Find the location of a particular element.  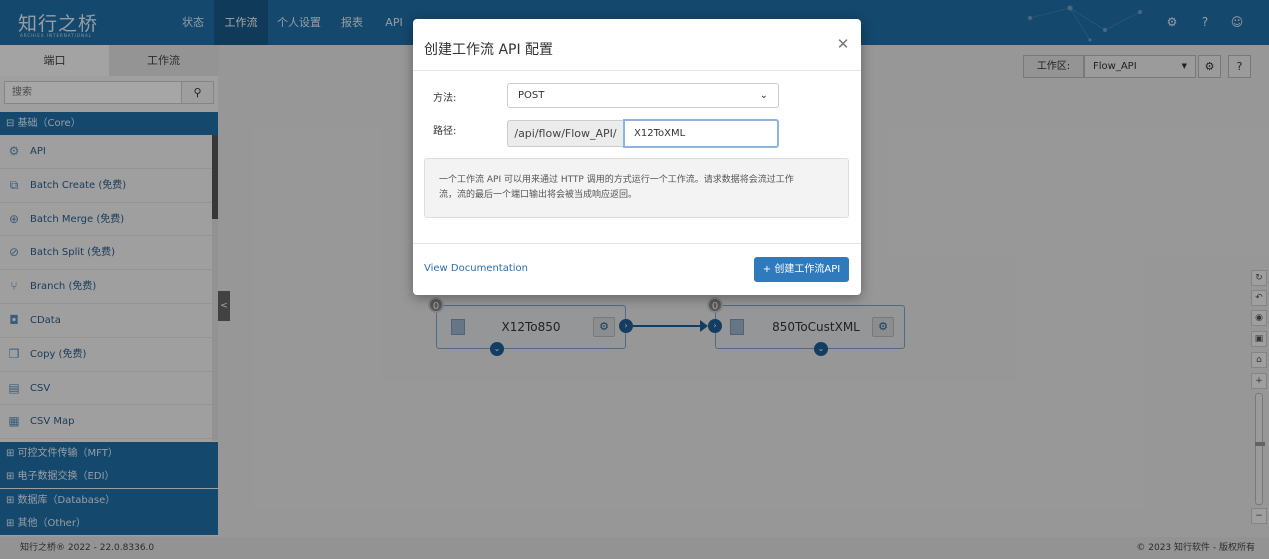

path-input is located at coordinates (701, 133).